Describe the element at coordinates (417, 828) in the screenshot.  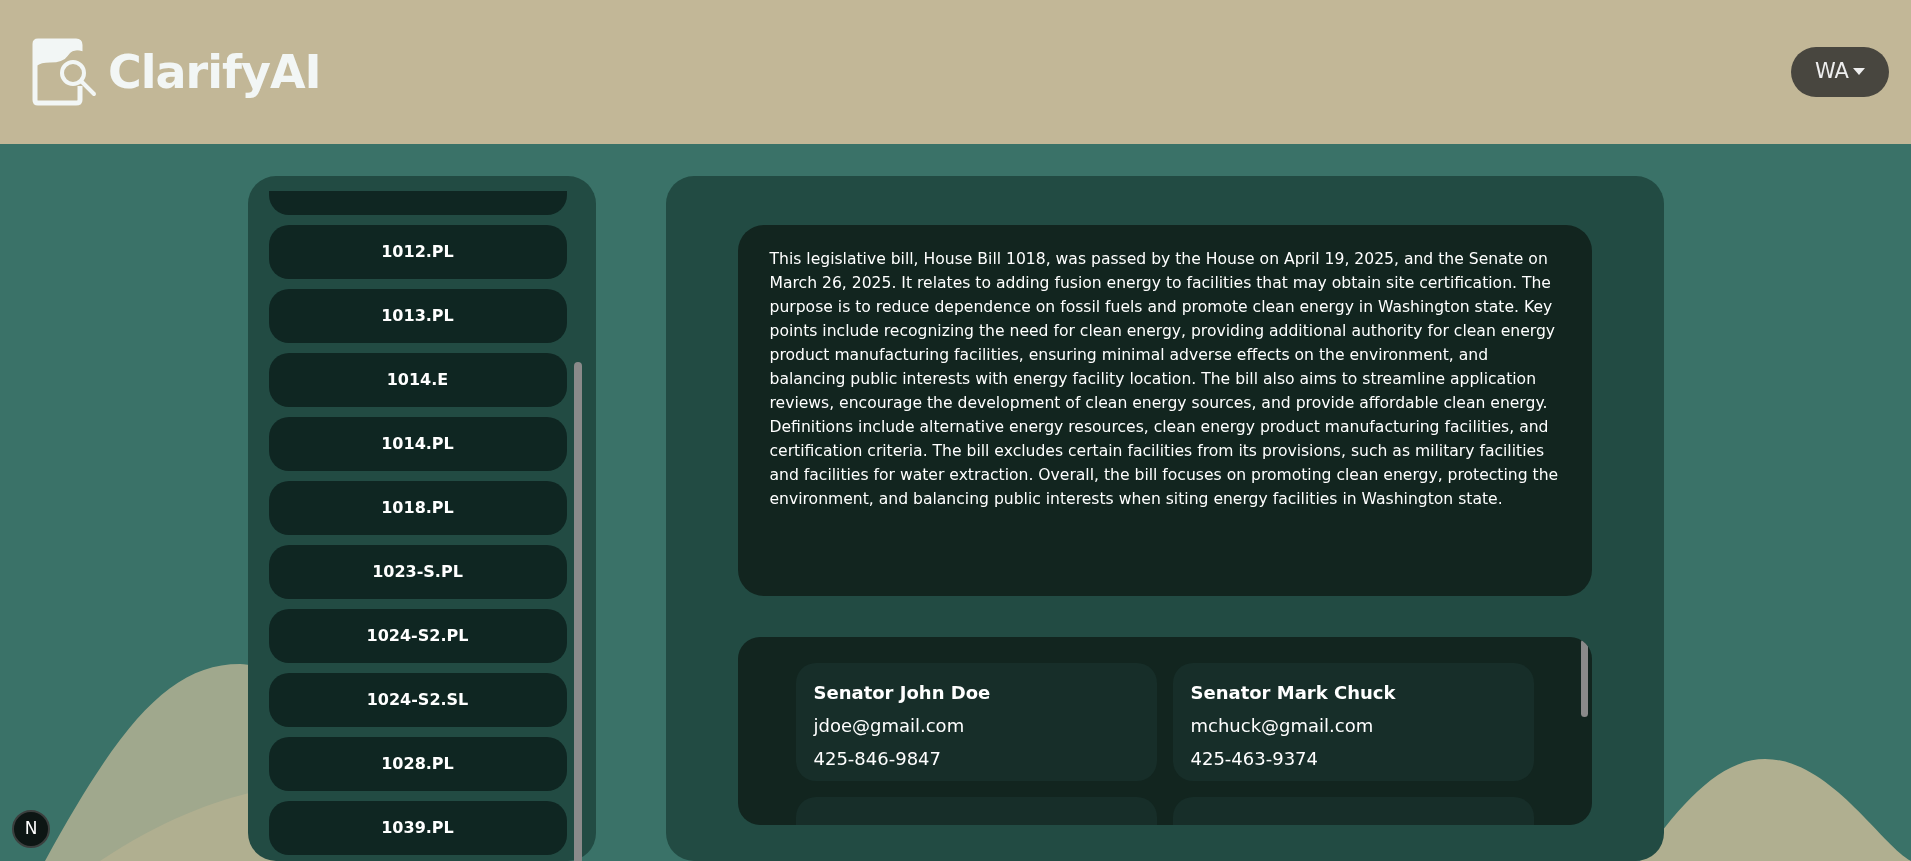
I see `bill-item: 1039.PL` at that location.